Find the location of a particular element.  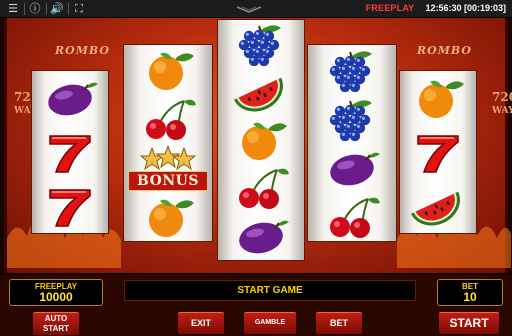

ways-badge-left: 720 WAYS is located at coordinates (28, 103).